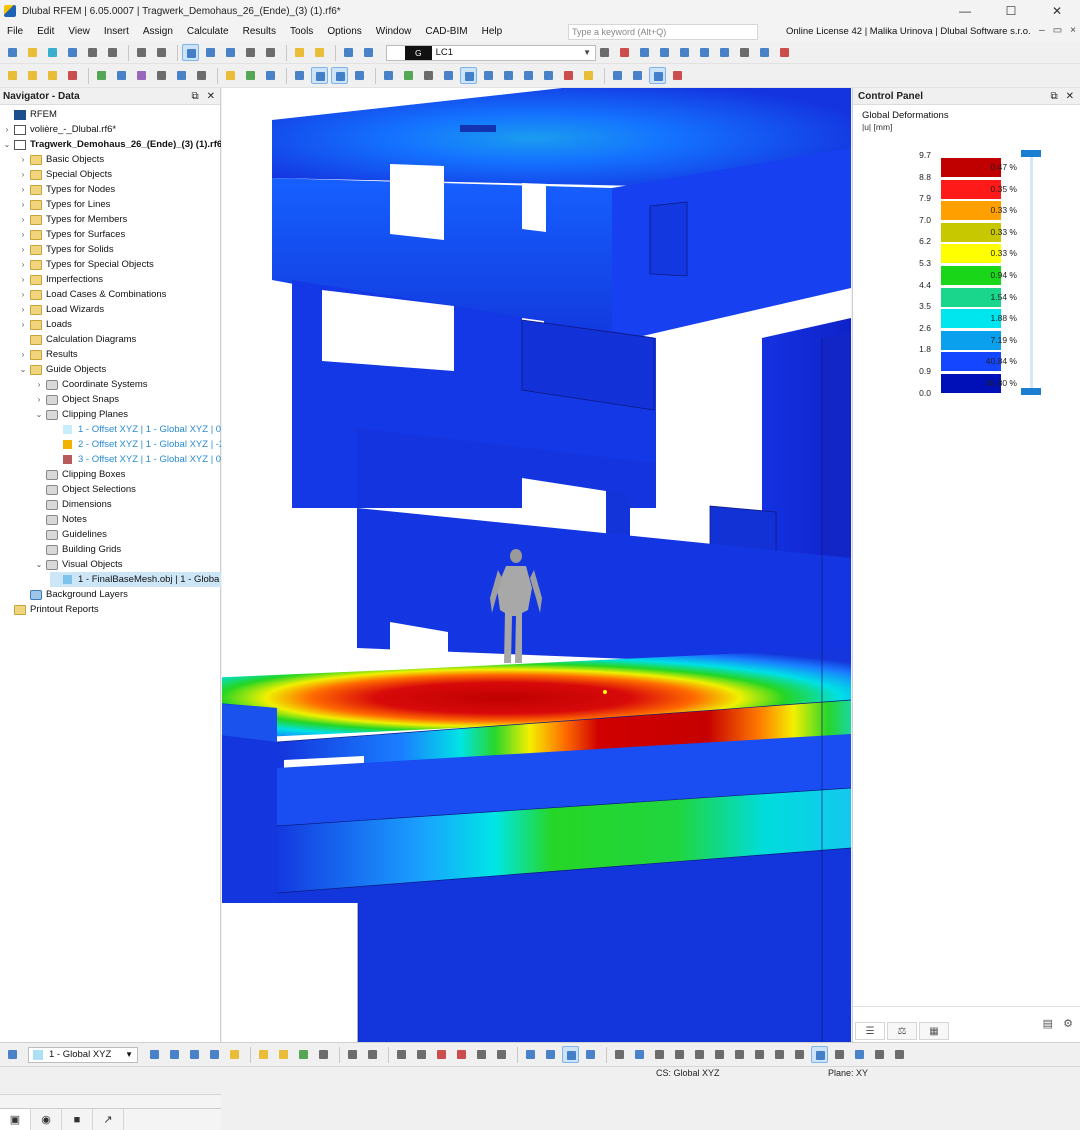 The width and height of the screenshot is (1080, 1130). What do you see at coordinates (119, 339) in the screenshot?
I see `tree-folder: Calculation Diagrams` at bounding box center [119, 339].